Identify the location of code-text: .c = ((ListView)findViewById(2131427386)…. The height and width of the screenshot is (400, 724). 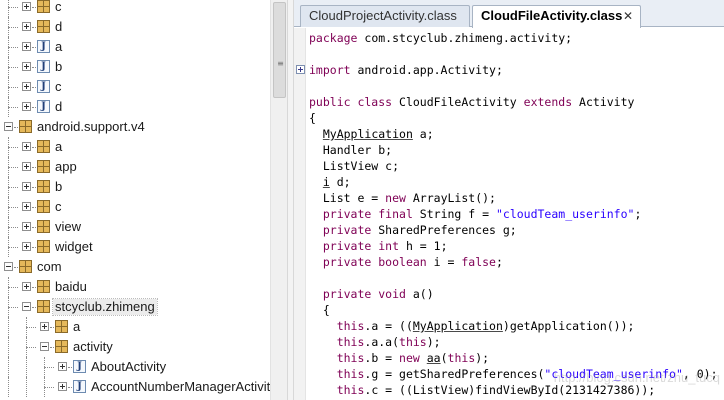
(510, 390).